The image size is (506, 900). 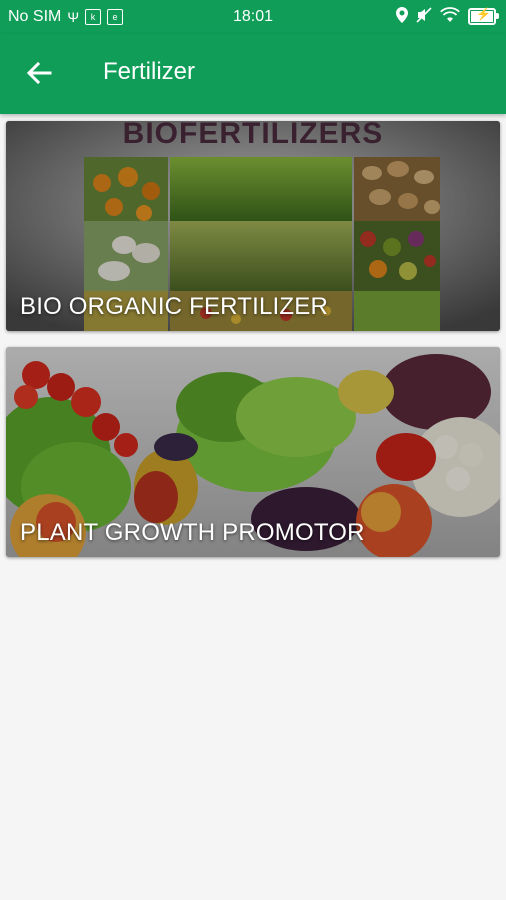 I want to click on arrow-left-icon, so click(x=39, y=75).